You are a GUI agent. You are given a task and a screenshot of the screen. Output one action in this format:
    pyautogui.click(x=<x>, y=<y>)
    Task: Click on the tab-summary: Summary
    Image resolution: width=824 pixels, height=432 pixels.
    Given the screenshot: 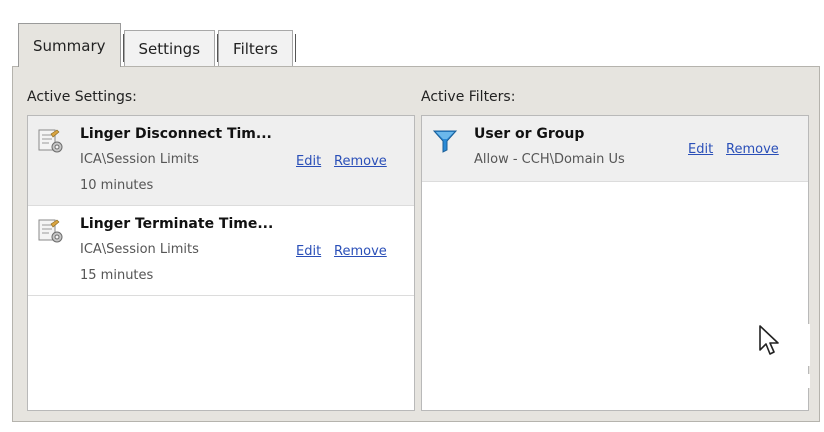 What is the action you would take?
    pyautogui.click(x=69, y=45)
    